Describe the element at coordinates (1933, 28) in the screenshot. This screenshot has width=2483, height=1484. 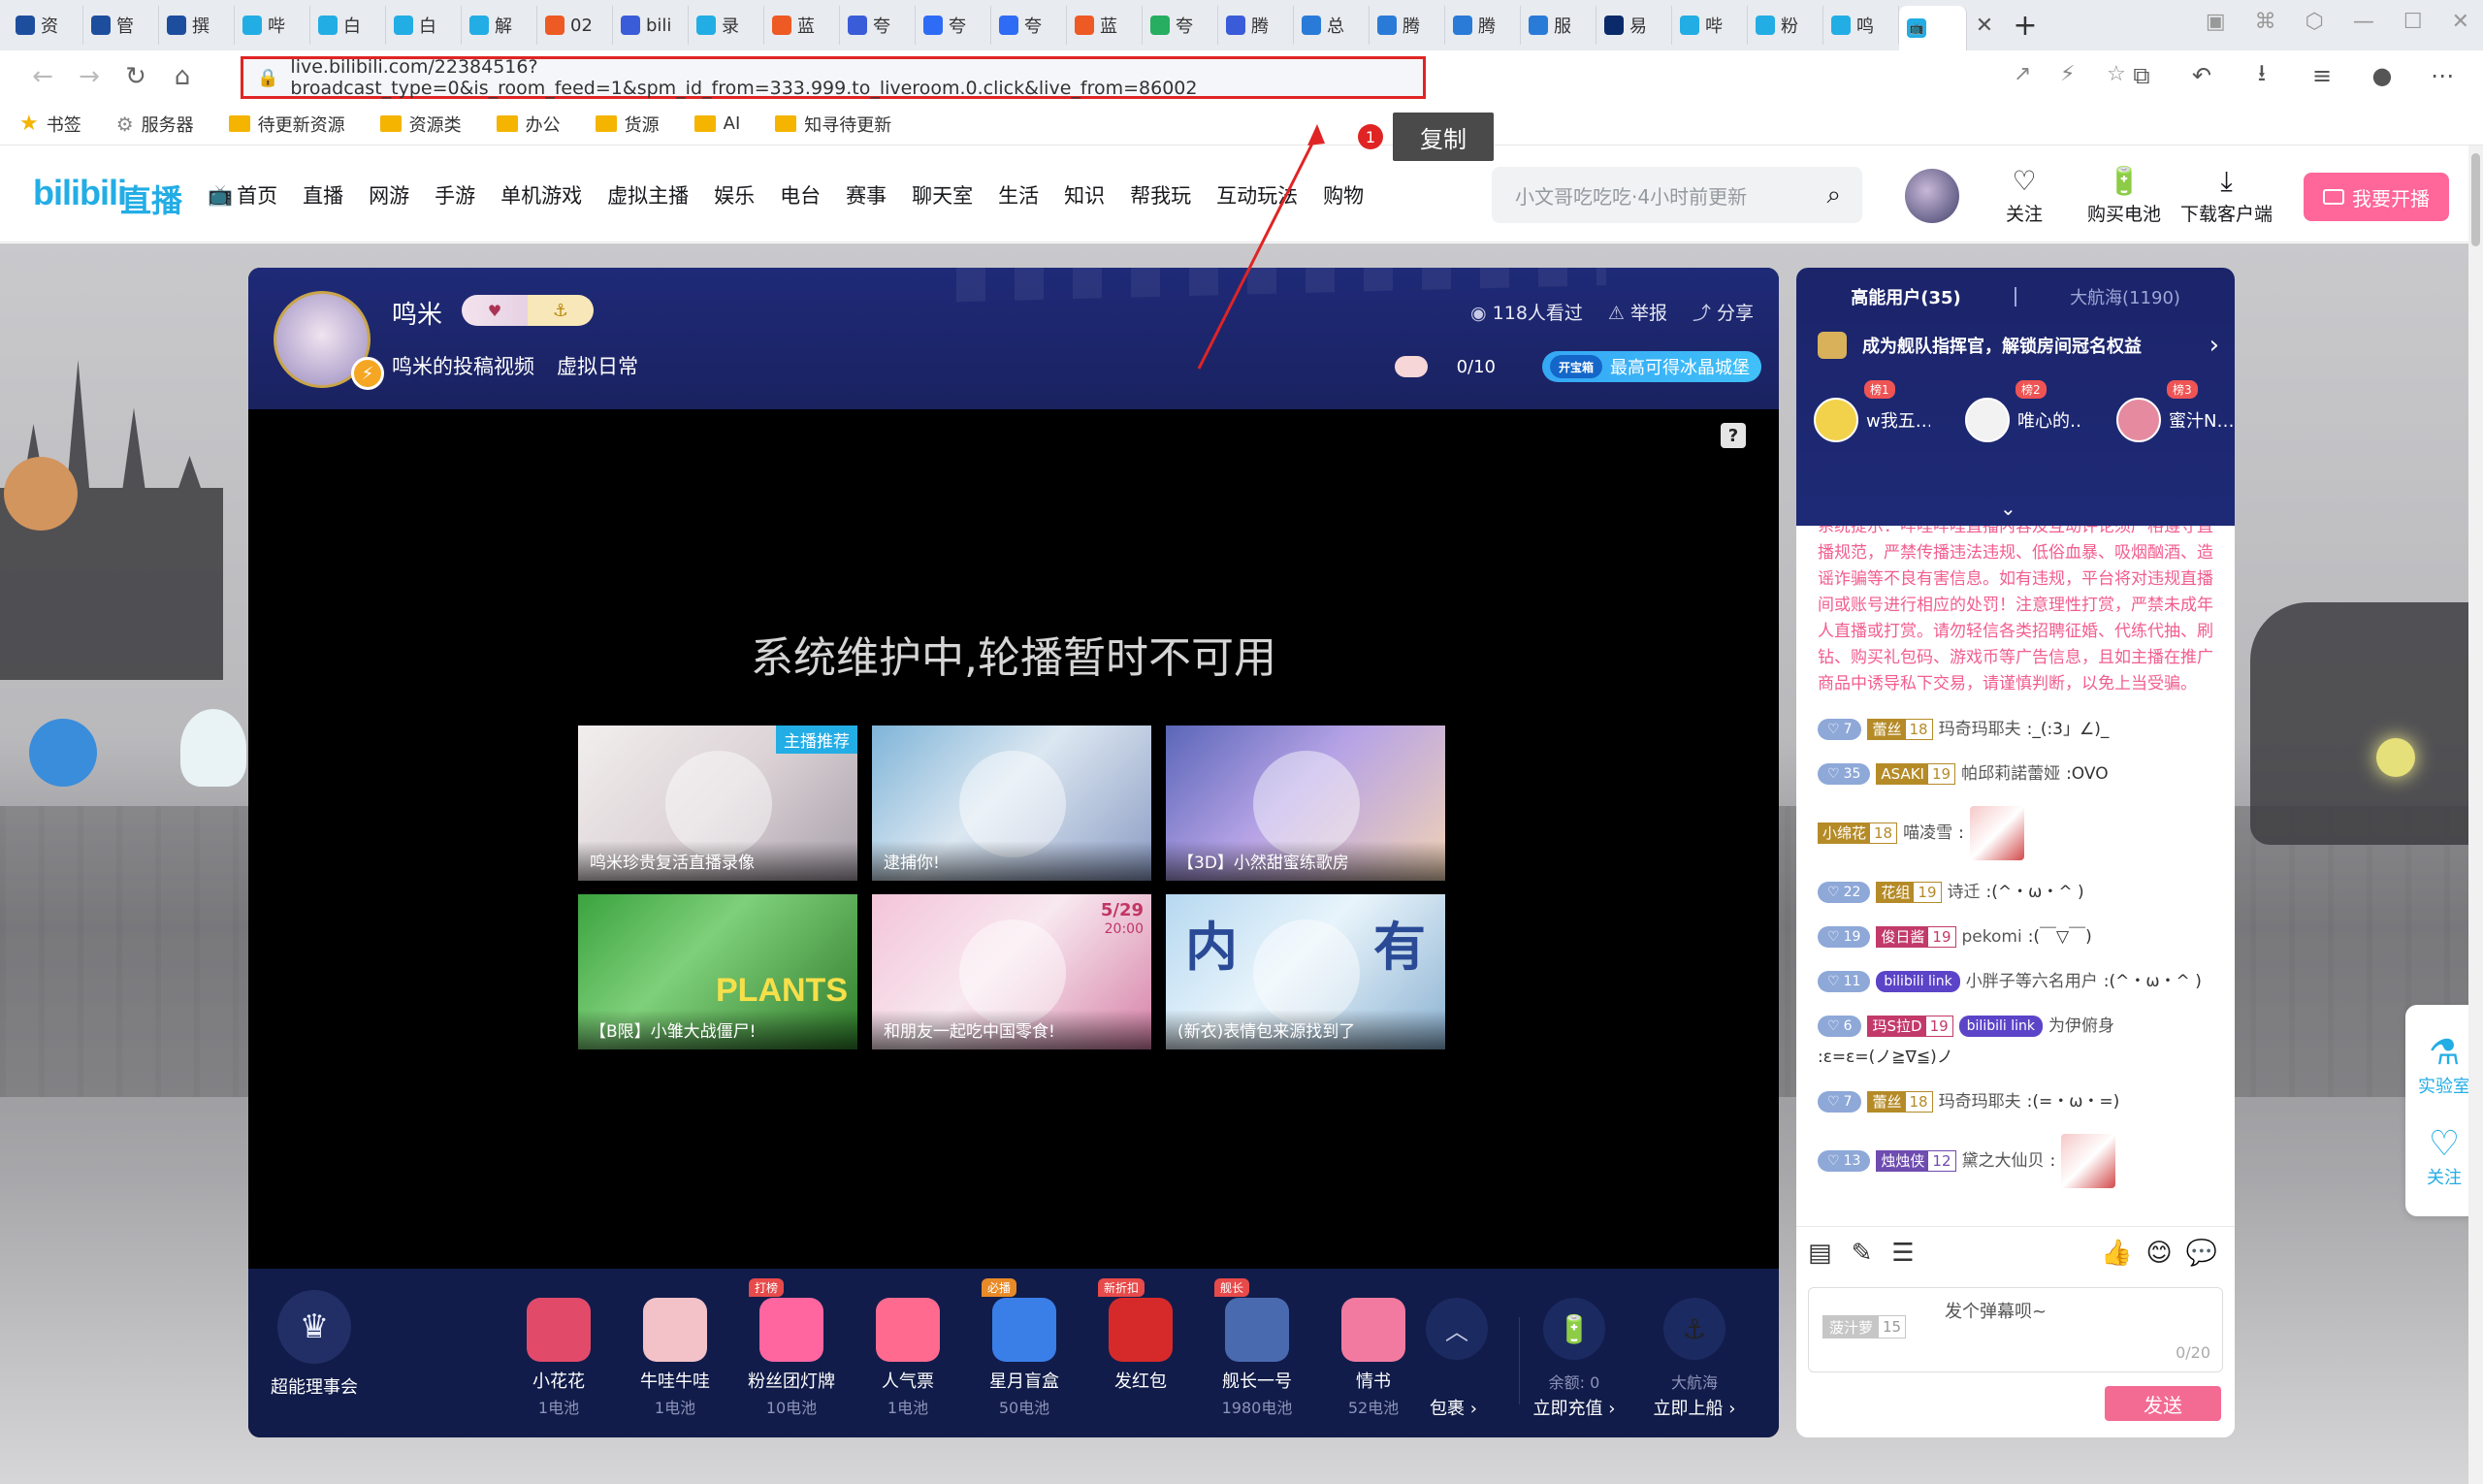
I see `tab-active: 📺` at that location.